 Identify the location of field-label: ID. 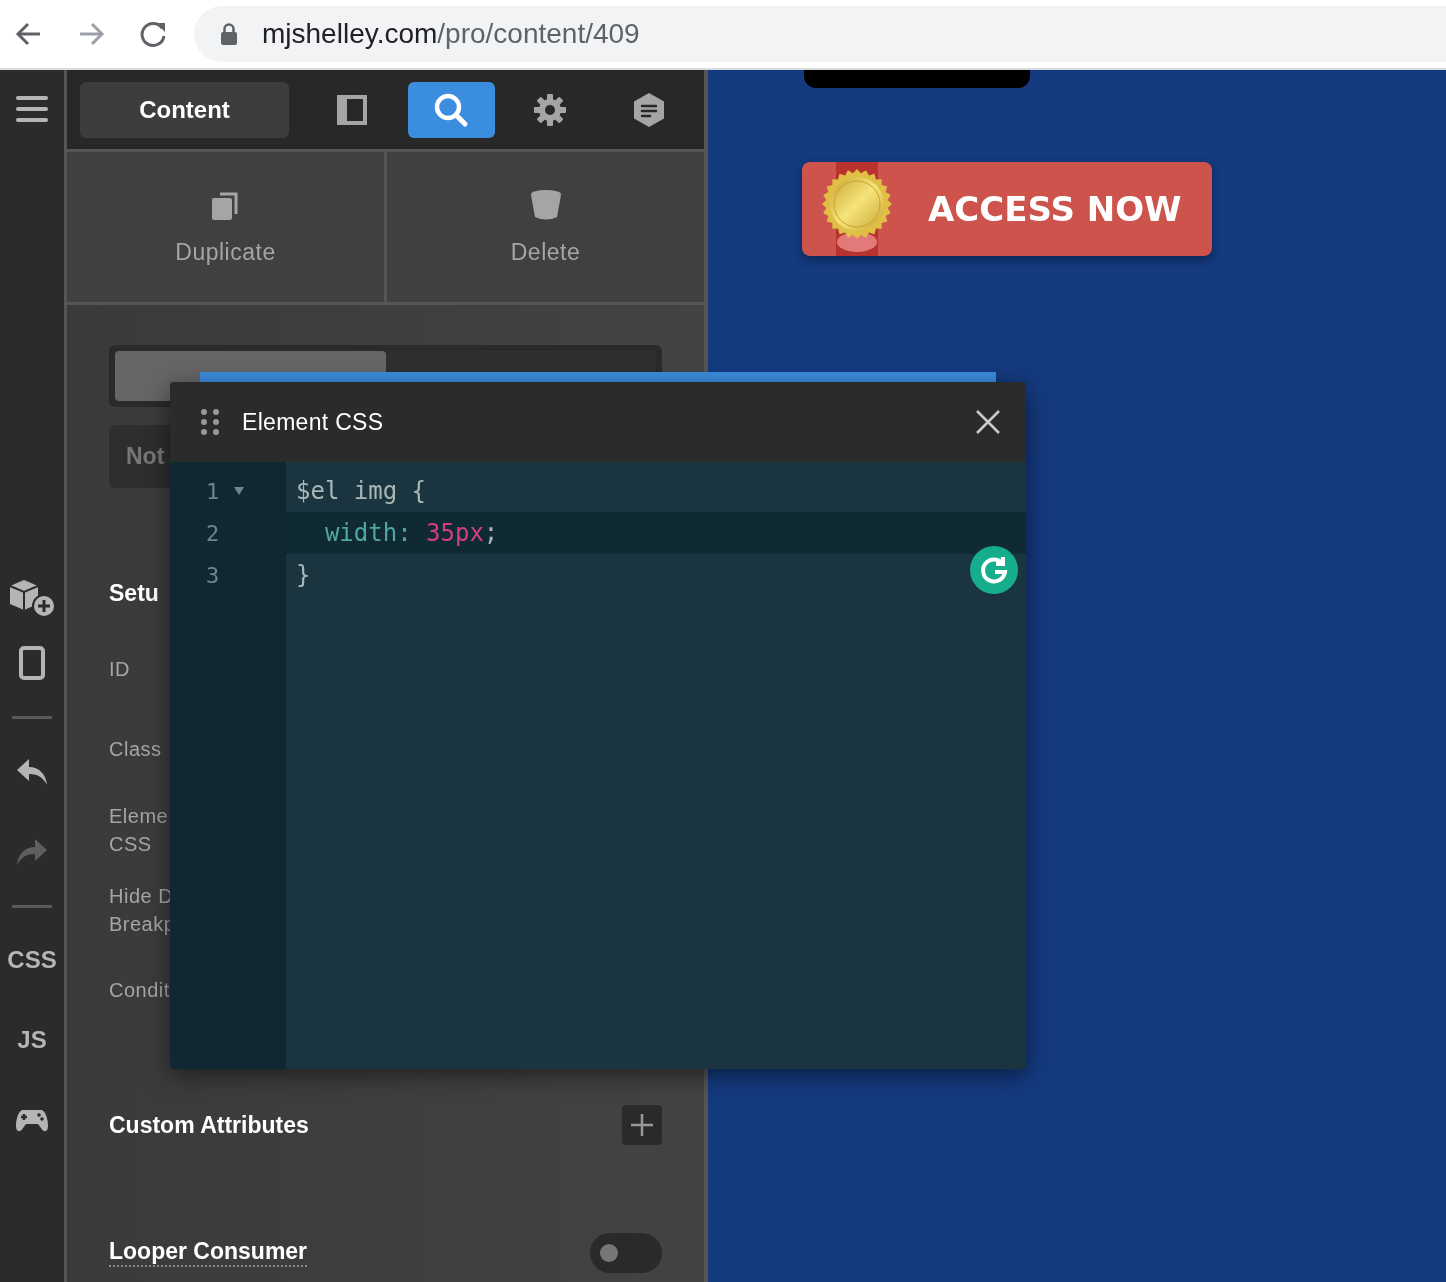
(120, 669).